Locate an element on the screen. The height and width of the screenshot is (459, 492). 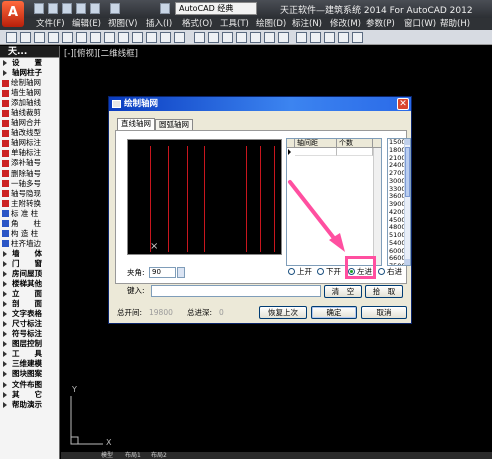
annotation-arrow is located at coordinates (316, 216).